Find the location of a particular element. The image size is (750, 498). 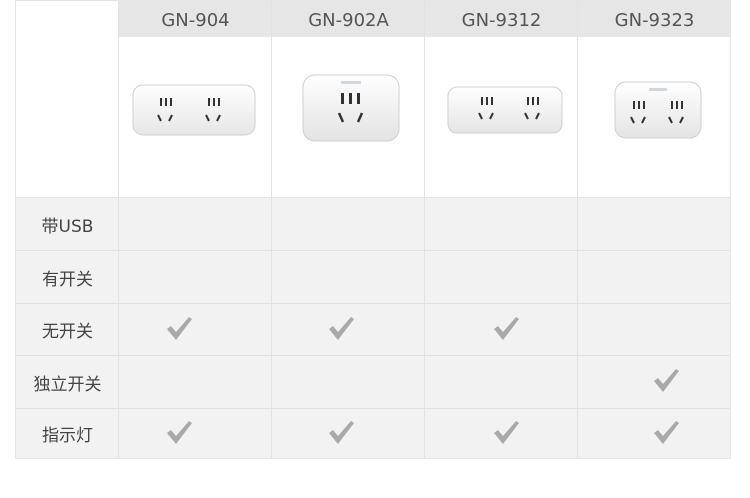

table-row: 带USB is located at coordinates (373, 223).